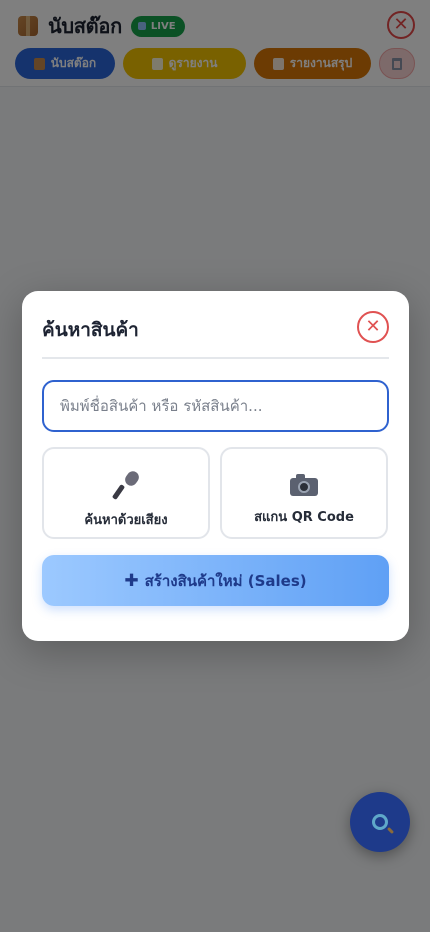 The width and height of the screenshot is (430, 932). Describe the element at coordinates (90, 330) in the screenshot. I see `modal-title: ค้นหาสินค้า` at that location.